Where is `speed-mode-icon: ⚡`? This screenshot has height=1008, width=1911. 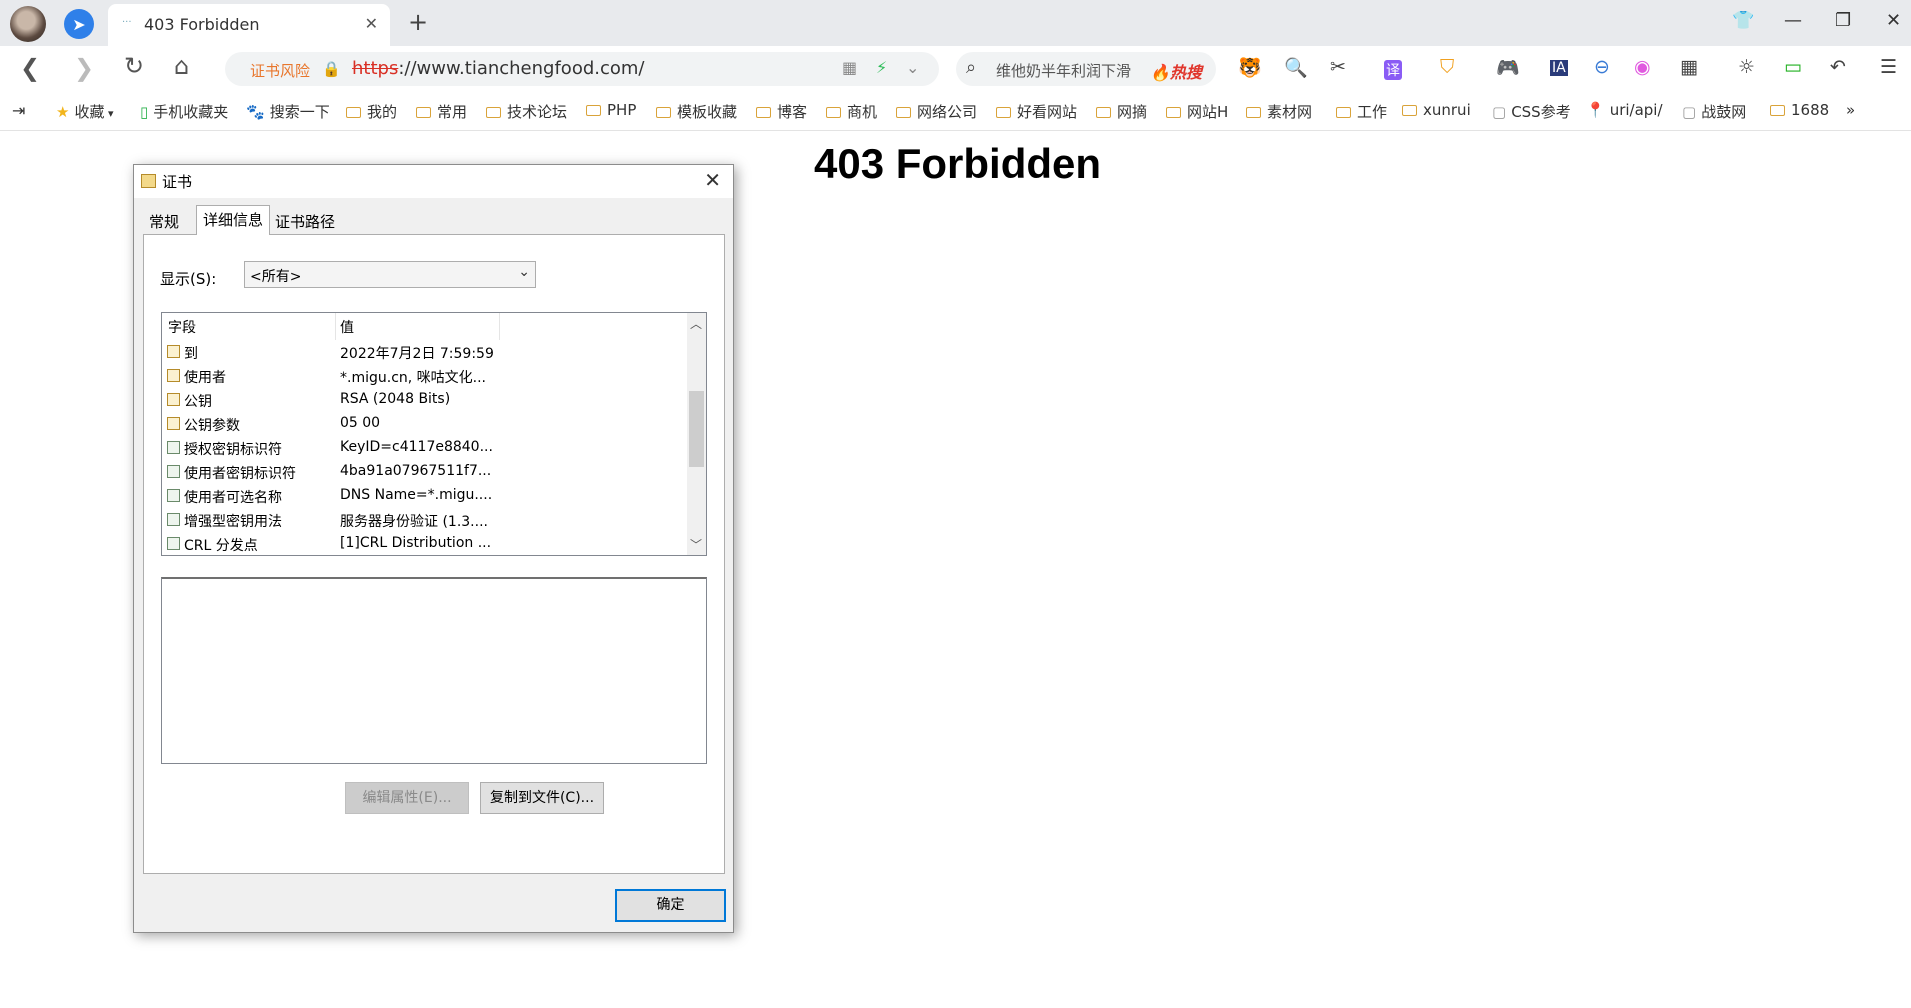 speed-mode-icon: ⚡ is located at coordinates (881, 67).